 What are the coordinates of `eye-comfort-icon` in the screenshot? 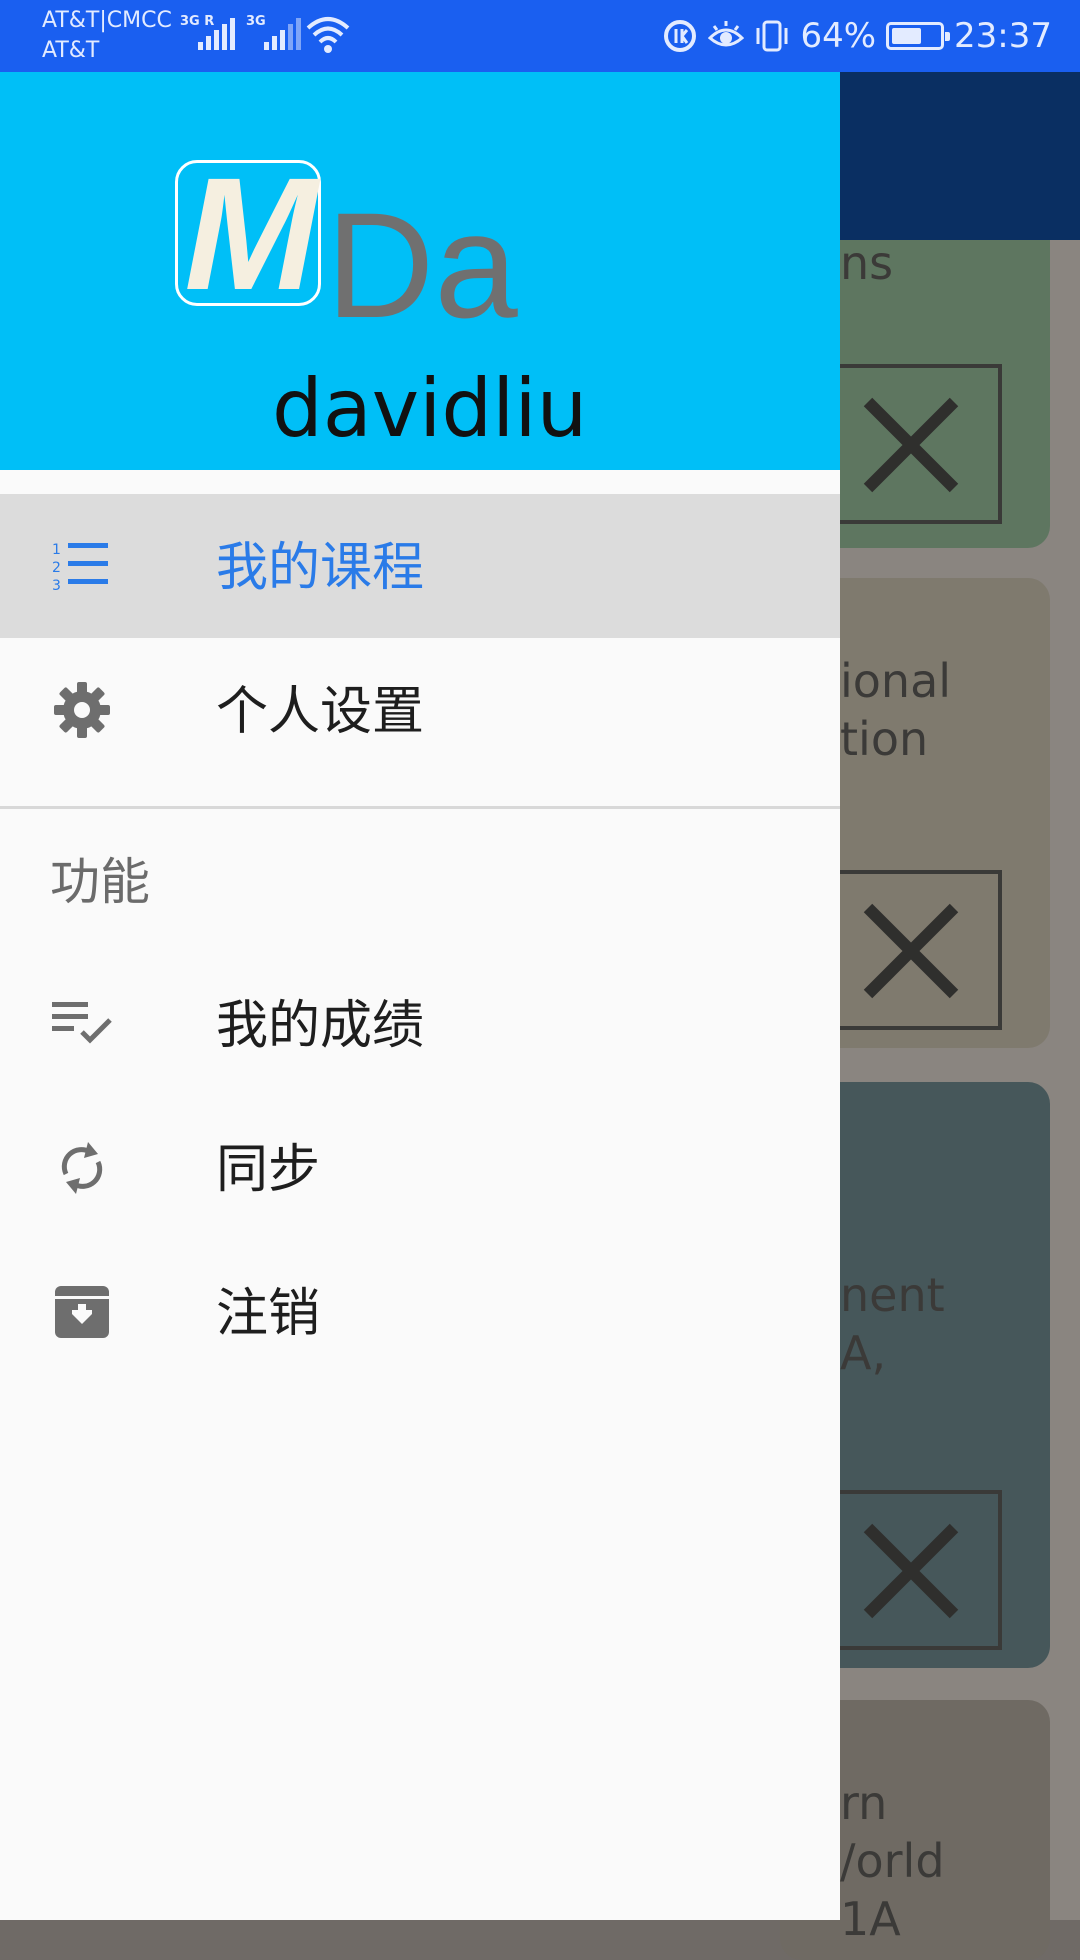 It's located at (726, 34).